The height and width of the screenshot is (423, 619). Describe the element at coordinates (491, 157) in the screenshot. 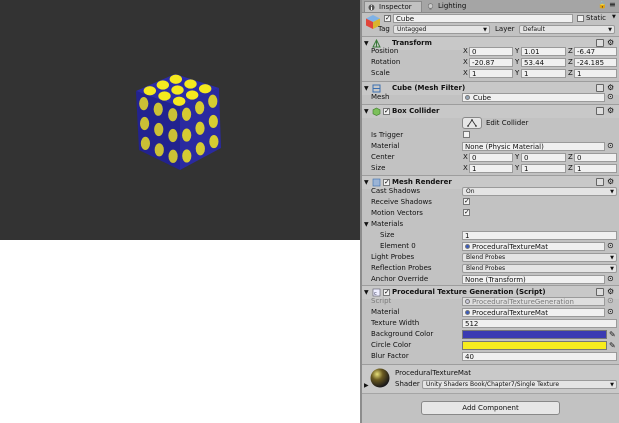

I see `center-x-field: 0` at that location.